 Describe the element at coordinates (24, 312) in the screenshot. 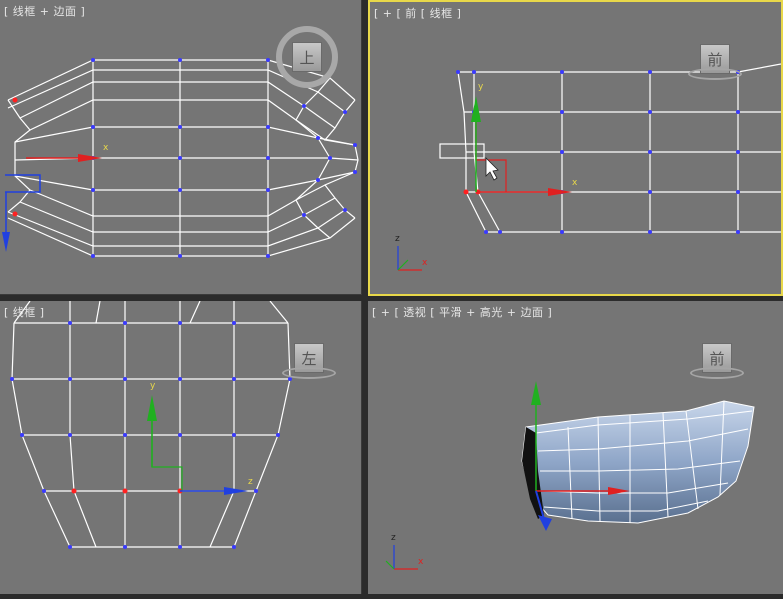

I see `viewport-label-left: [ 线框 ]` at that location.